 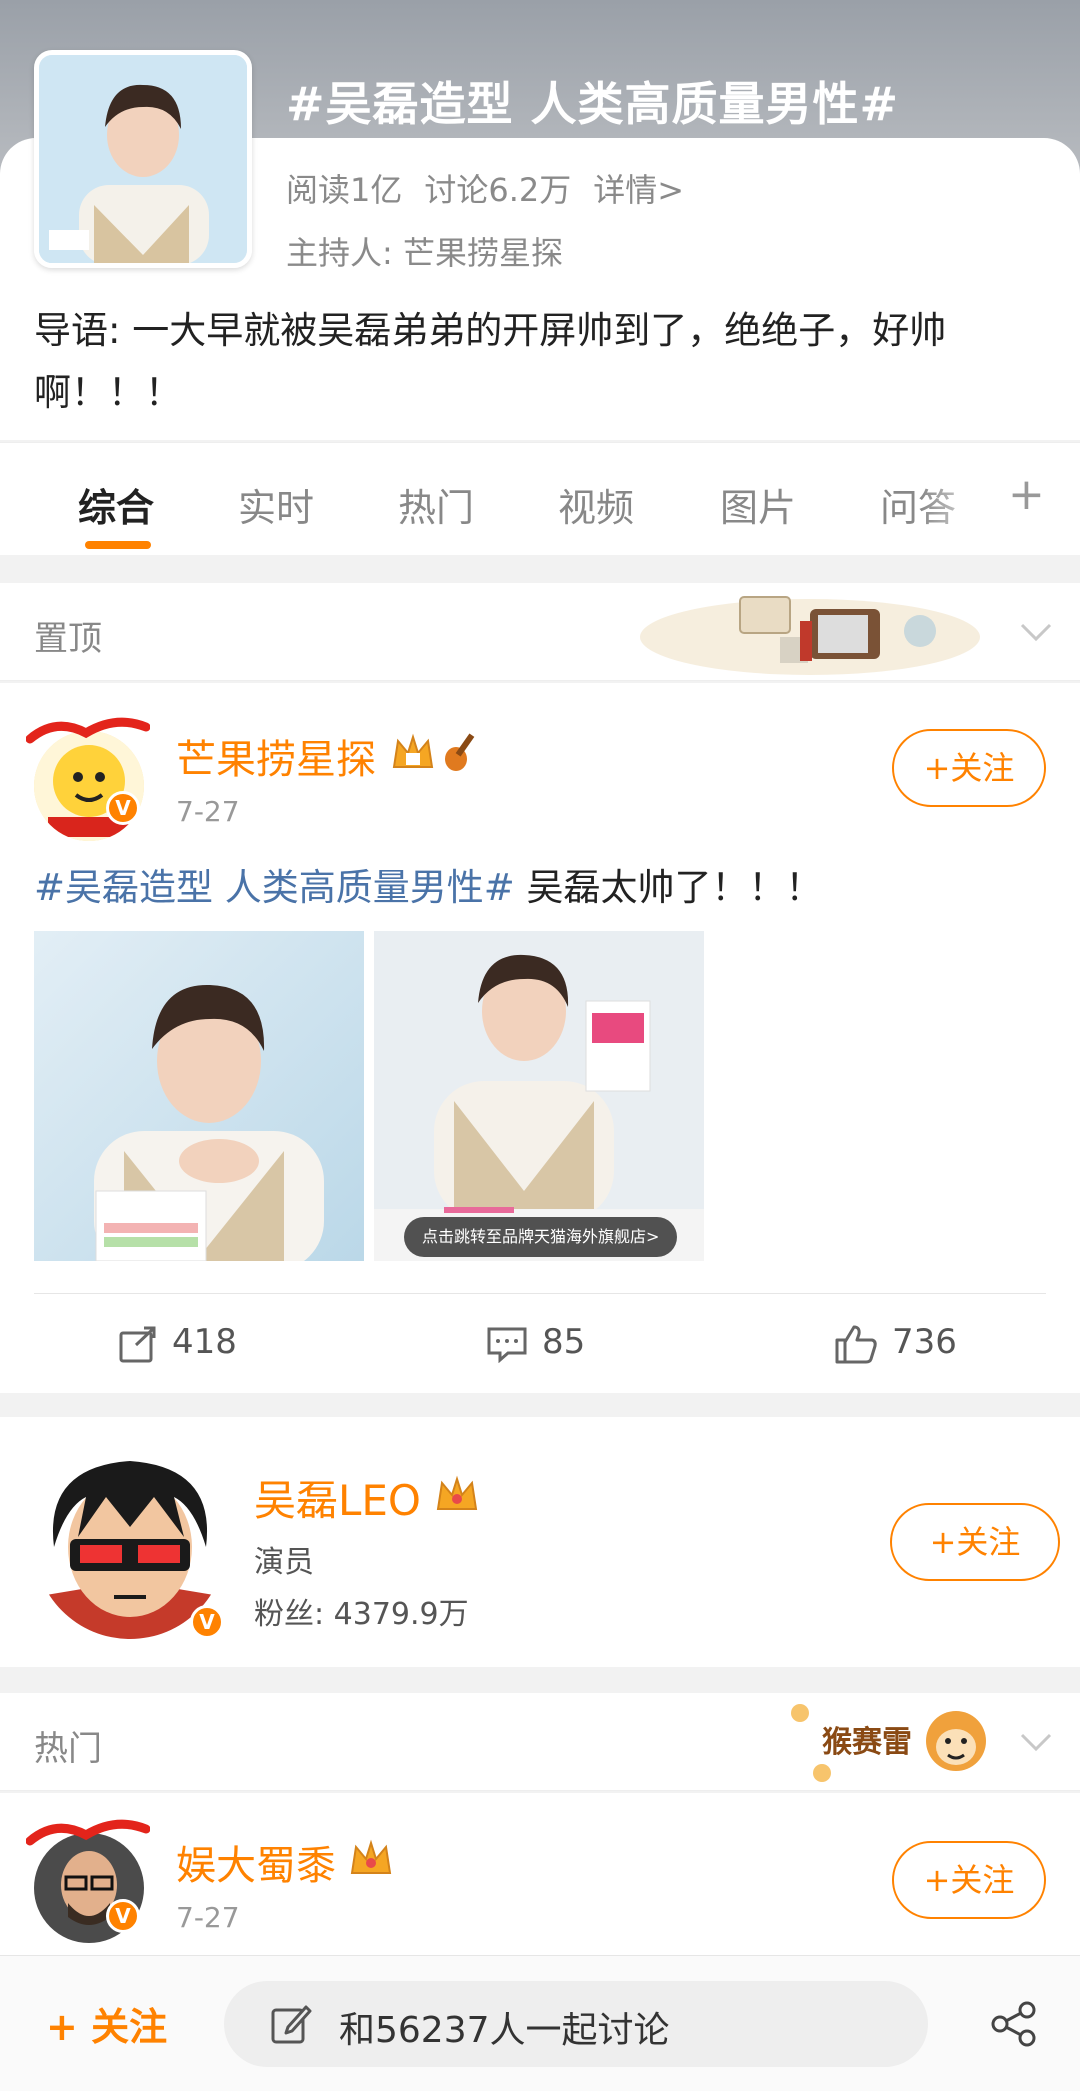 I want to click on hot-section-header: 热门 猴赛雷, so click(x=540, y=1742).